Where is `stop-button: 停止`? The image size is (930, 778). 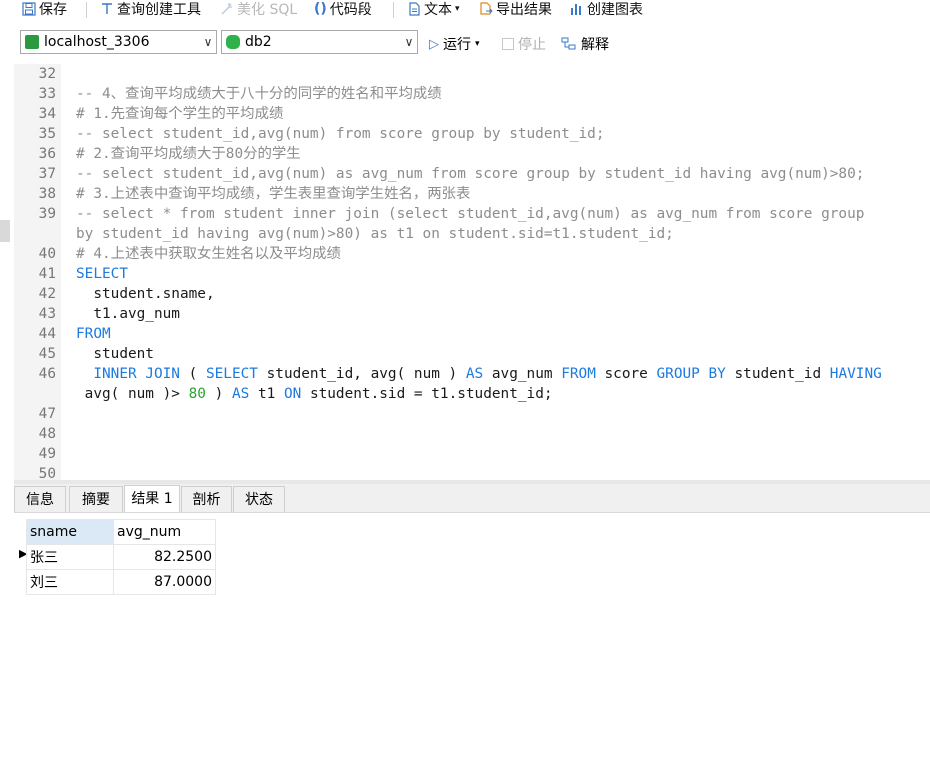 stop-button: 停止 is located at coordinates (524, 44).